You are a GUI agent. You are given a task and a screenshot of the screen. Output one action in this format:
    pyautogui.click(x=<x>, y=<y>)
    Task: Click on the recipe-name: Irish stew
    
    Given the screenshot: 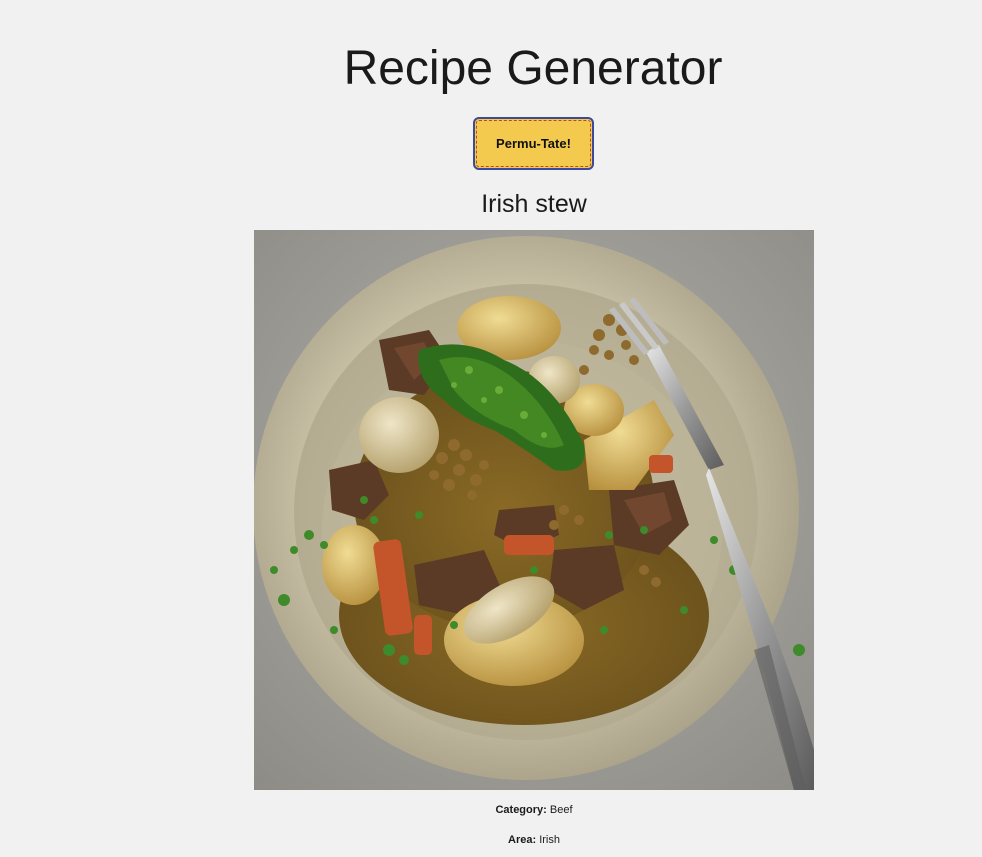 What is the action you would take?
    pyautogui.click(x=534, y=204)
    